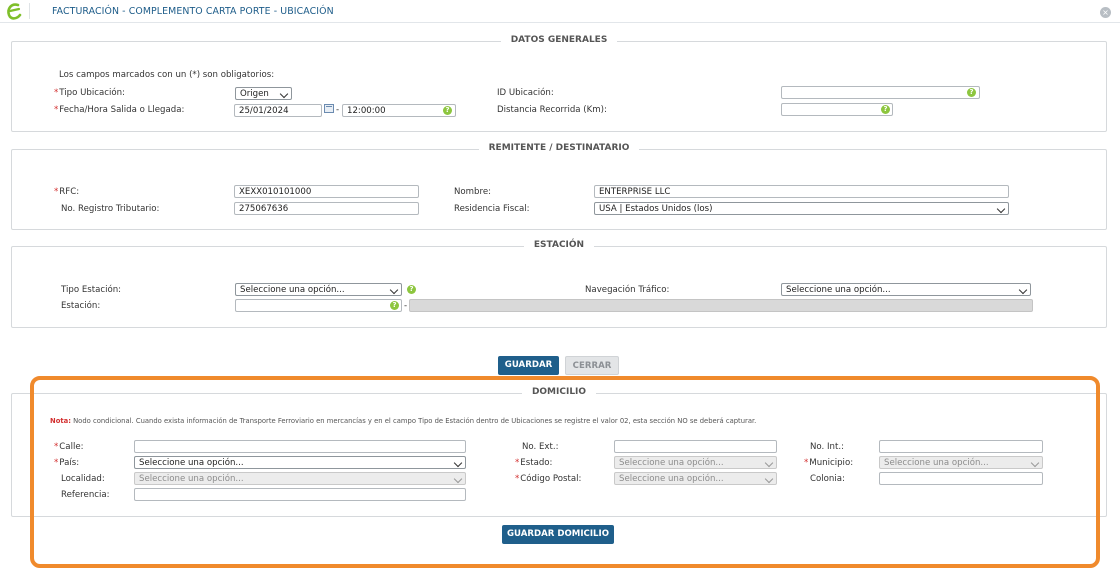 The width and height of the screenshot is (1120, 581). I want to click on registro-tributario-label: No. Registro Tributario:, so click(110, 209).